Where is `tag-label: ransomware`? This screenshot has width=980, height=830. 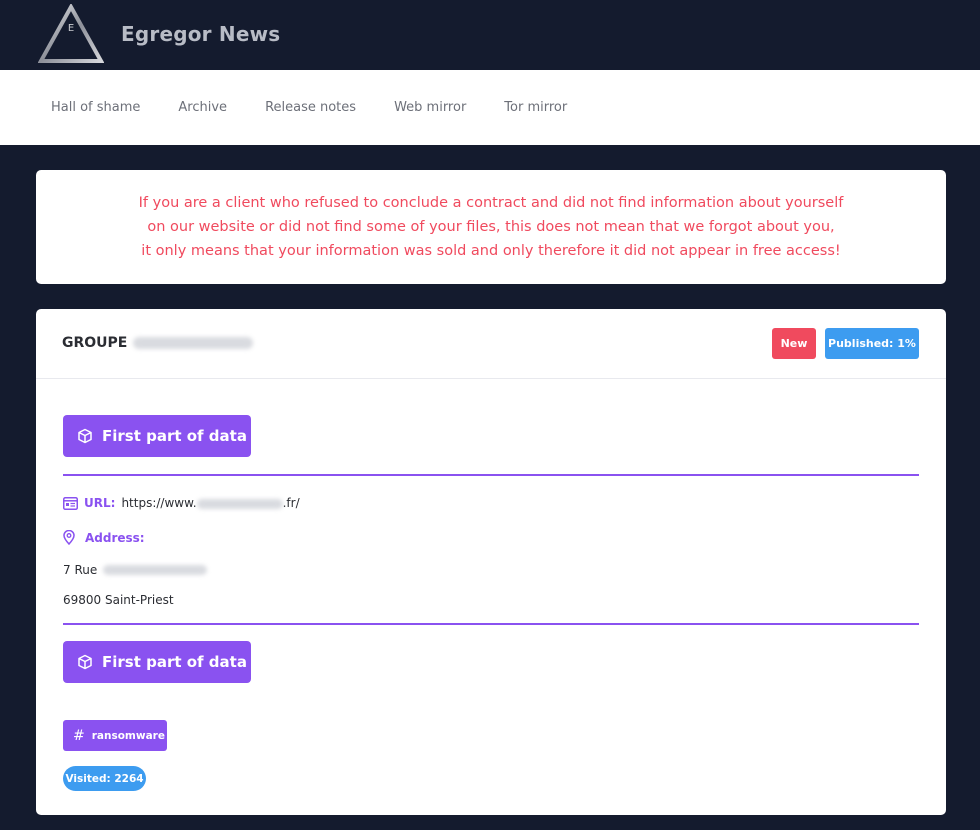
tag-label: ransomware is located at coordinates (128, 735).